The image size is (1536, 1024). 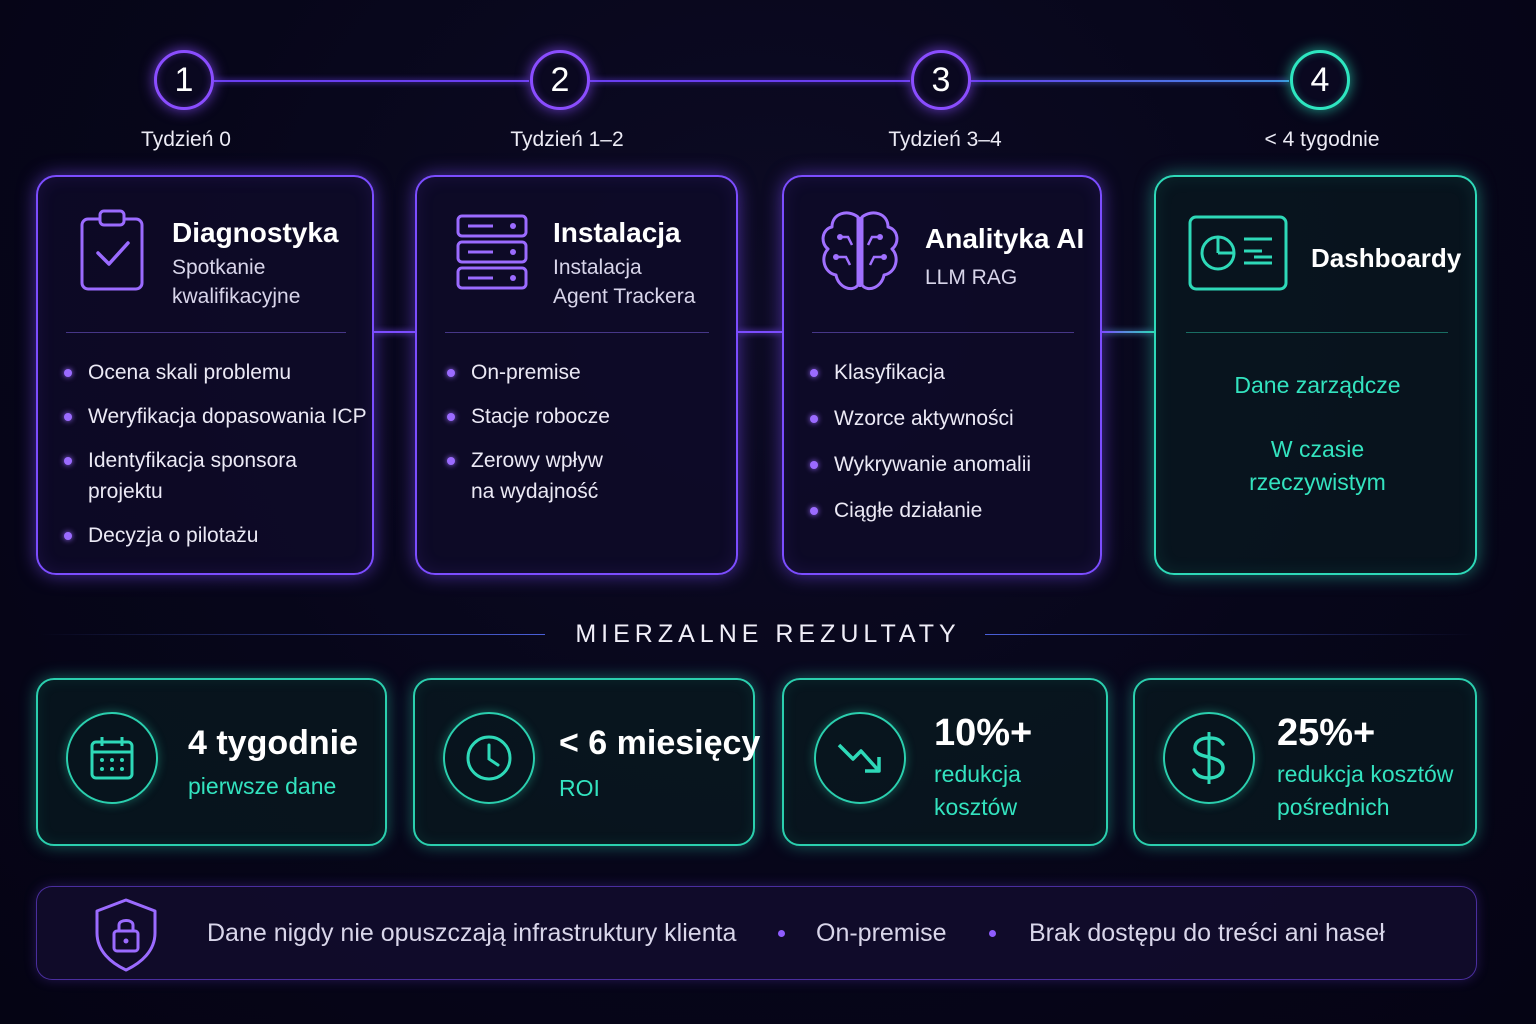 I want to click on clock-icon-ring, so click(x=489, y=758).